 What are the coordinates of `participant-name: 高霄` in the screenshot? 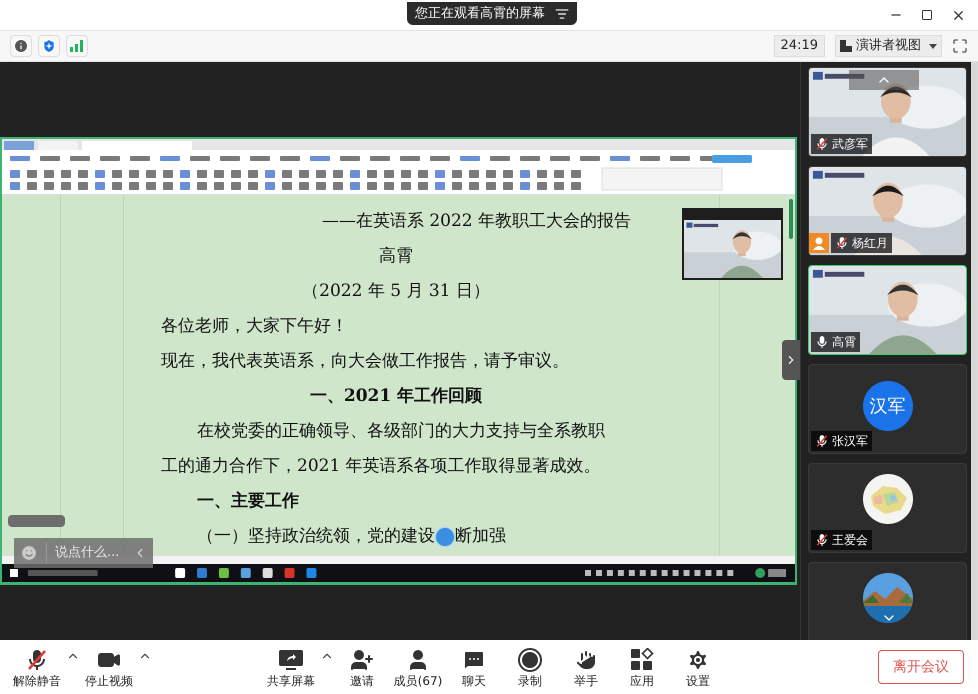 It's located at (844, 342).